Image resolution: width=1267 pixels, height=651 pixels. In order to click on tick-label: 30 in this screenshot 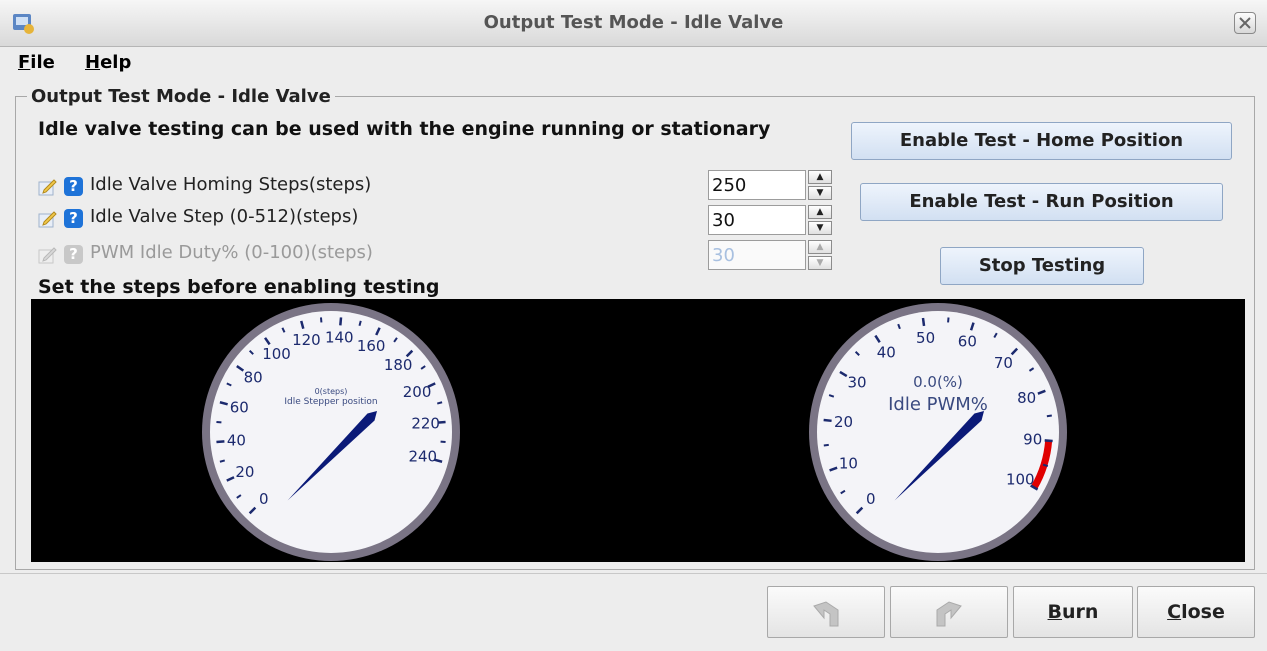, I will do `click(856, 382)`.